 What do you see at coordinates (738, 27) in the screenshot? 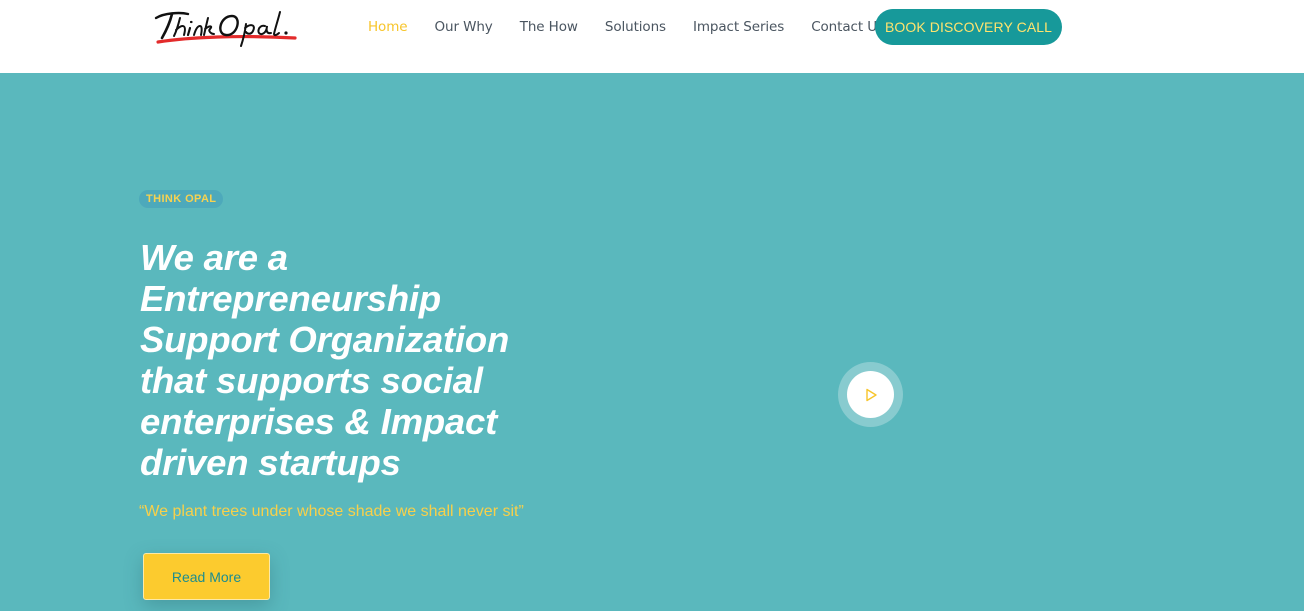
I see `nav-impact-series: Impact Series` at bounding box center [738, 27].